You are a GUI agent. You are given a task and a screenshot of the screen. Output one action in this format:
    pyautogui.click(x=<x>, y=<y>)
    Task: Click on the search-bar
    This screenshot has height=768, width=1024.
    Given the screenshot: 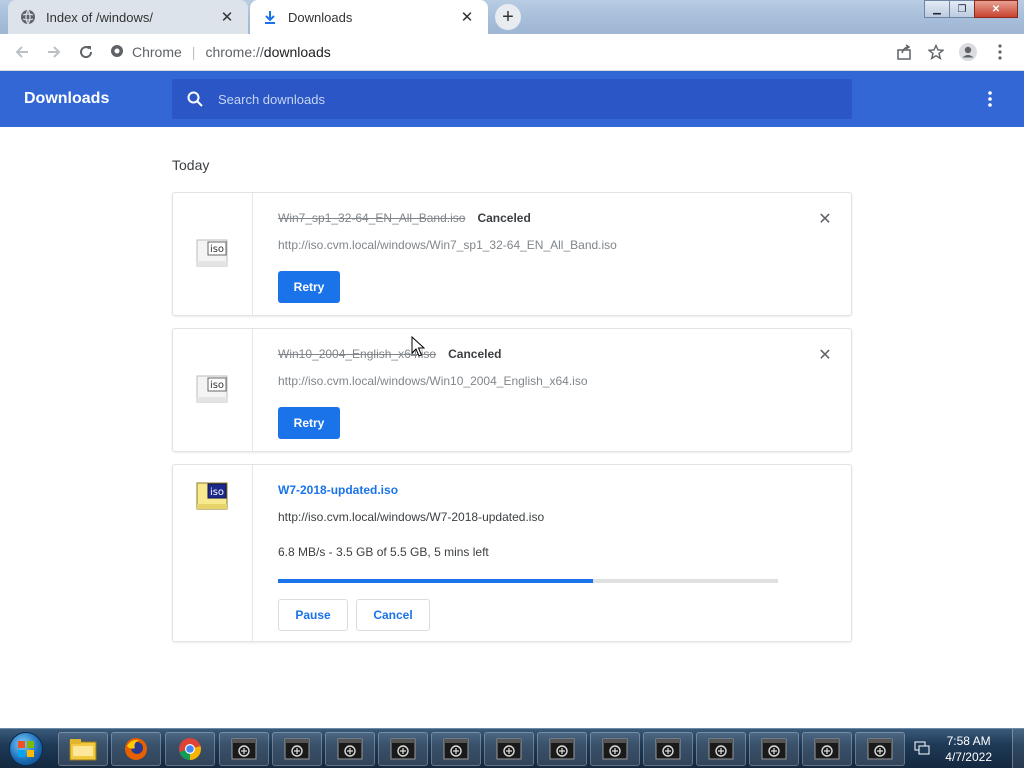 What is the action you would take?
    pyautogui.click(x=512, y=99)
    